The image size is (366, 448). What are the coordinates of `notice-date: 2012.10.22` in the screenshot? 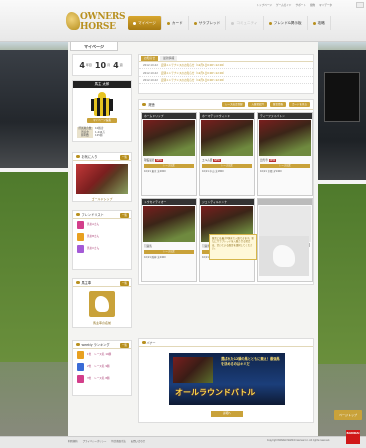 It's located at (150, 73).